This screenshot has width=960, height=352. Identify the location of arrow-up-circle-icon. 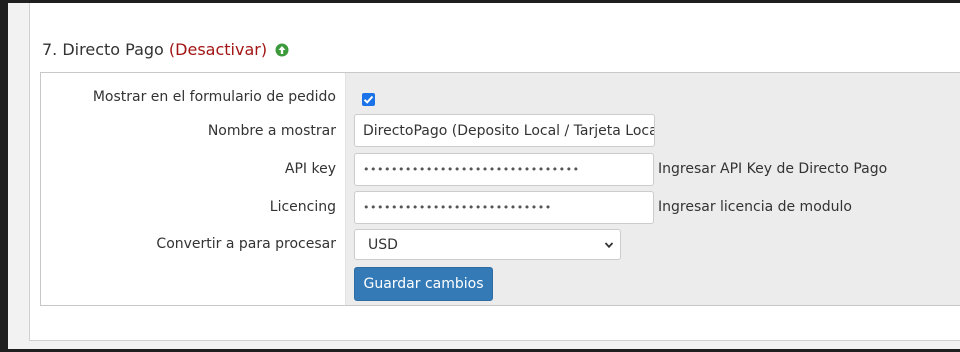
(282, 49).